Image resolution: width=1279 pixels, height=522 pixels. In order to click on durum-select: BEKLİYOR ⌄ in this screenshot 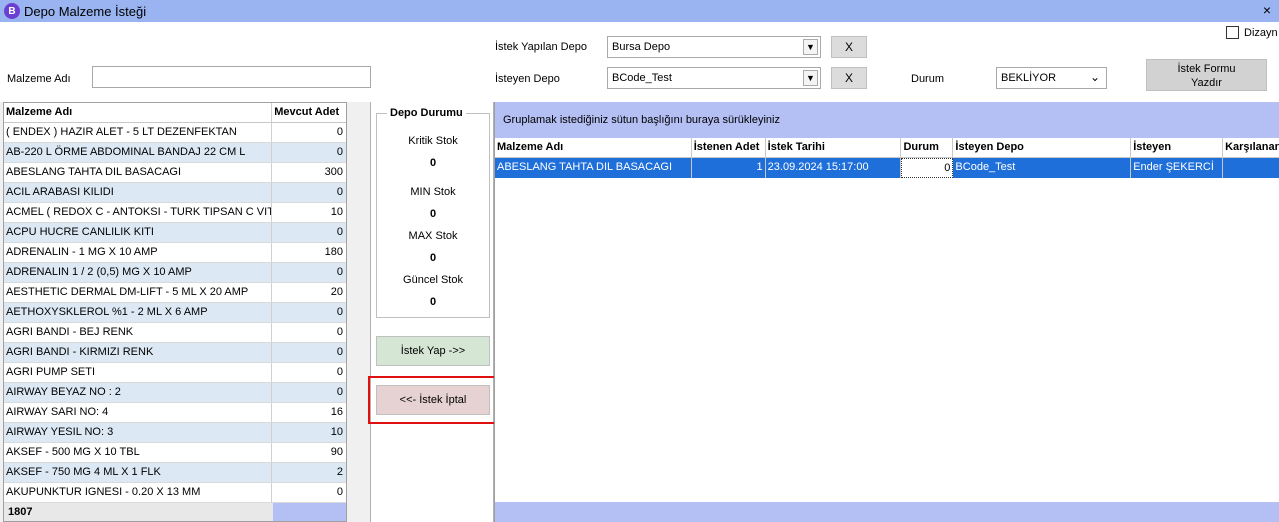, I will do `click(1051, 78)`.